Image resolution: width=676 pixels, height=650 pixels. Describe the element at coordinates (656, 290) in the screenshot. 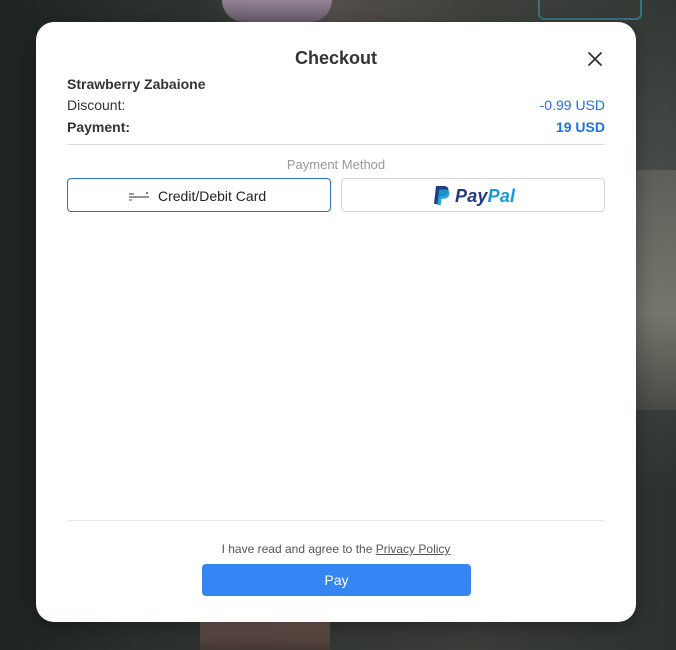

I see `background-wall-panel` at that location.